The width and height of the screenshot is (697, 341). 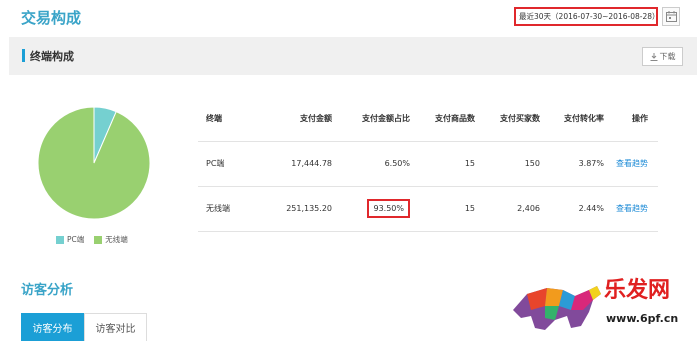 What do you see at coordinates (98, 239) in the screenshot?
I see `legend-swatch-mobile` at bounding box center [98, 239].